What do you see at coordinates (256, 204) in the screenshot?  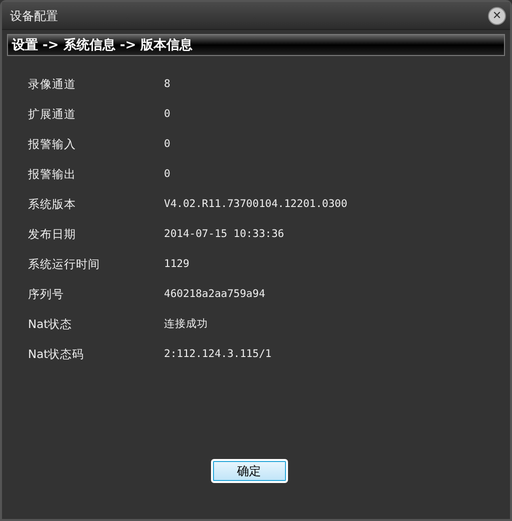 I see `field-value: V4.02.R11.73700104.12201.0300` at bounding box center [256, 204].